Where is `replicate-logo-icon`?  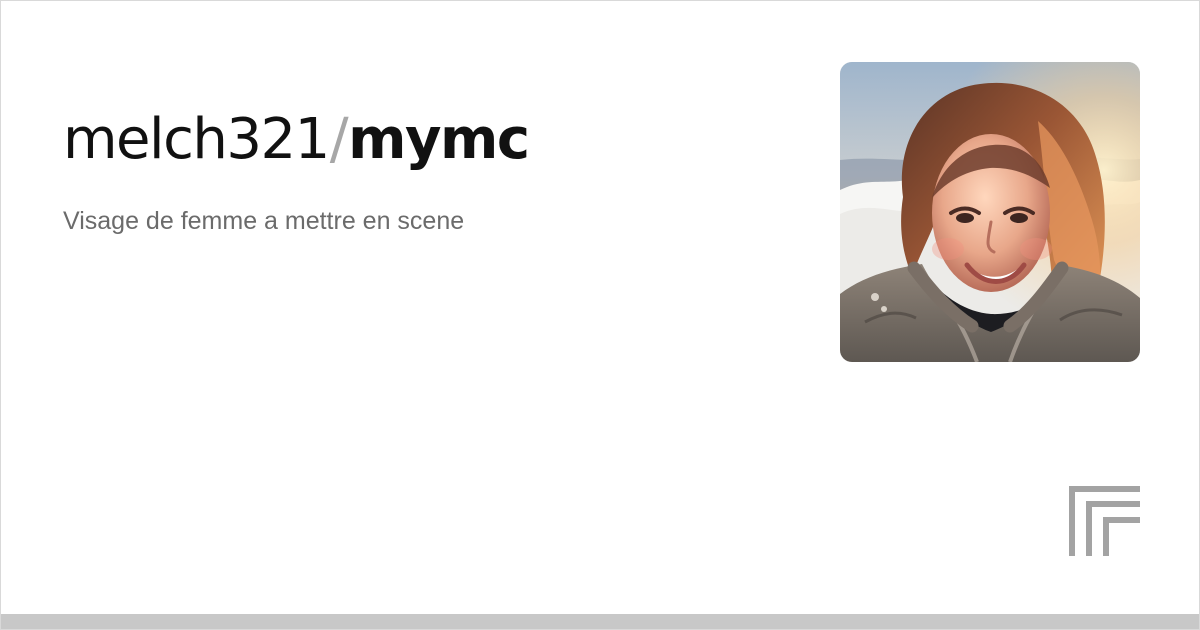 replicate-logo-icon is located at coordinates (1104, 521).